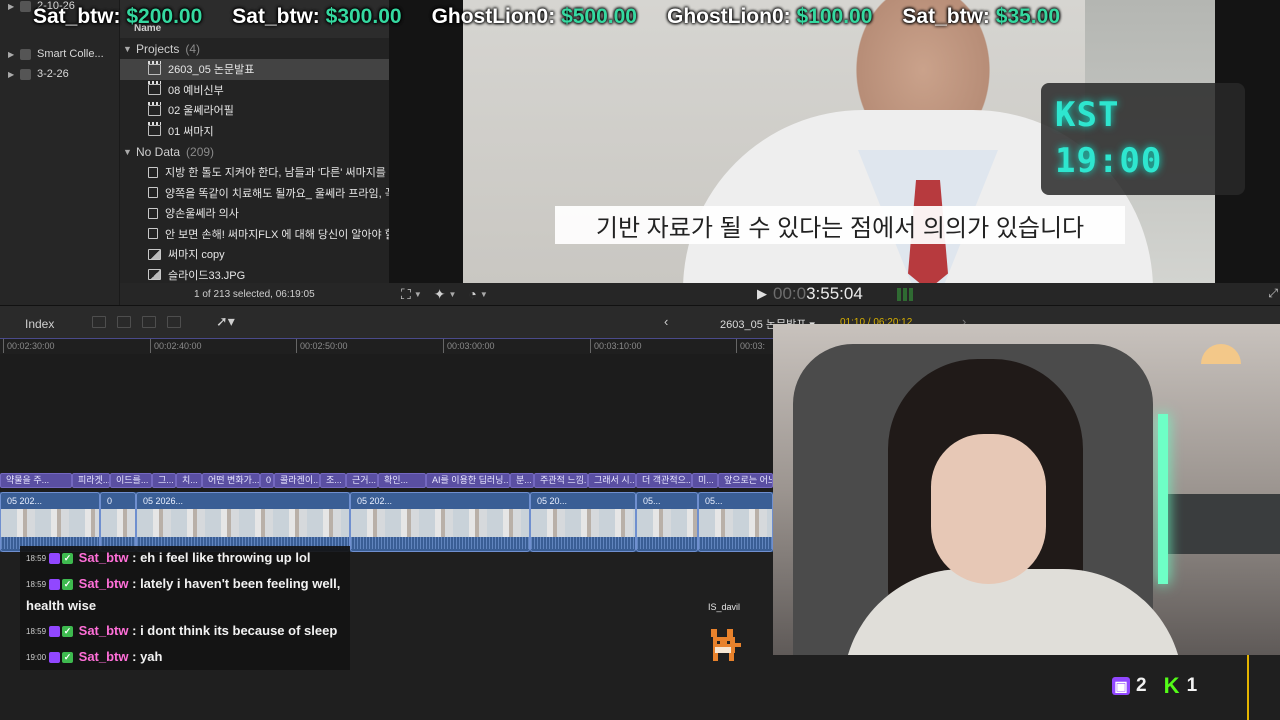 The image size is (1280, 720). Describe the element at coordinates (25, 54) in the screenshot. I see `smart-collection-icon` at that location.